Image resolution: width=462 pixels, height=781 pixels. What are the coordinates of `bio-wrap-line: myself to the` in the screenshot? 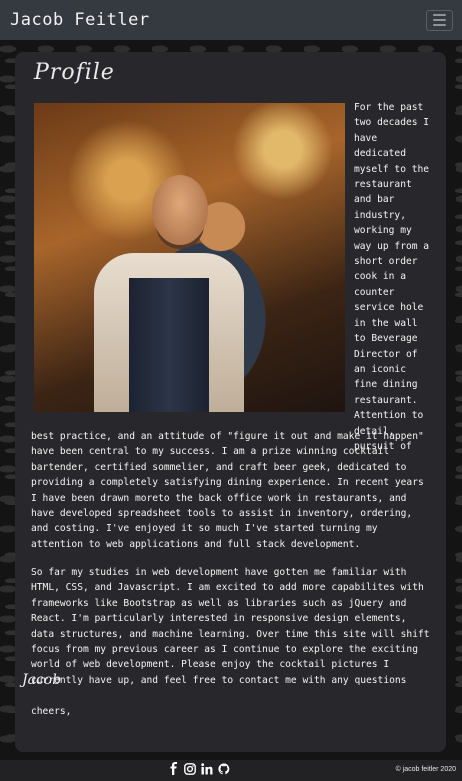 It's located at (392, 169).